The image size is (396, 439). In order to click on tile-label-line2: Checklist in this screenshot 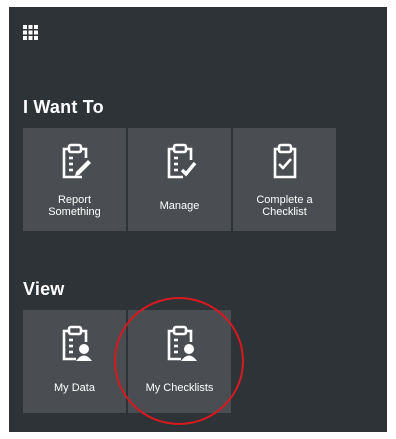, I will do `click(284, 212)`.